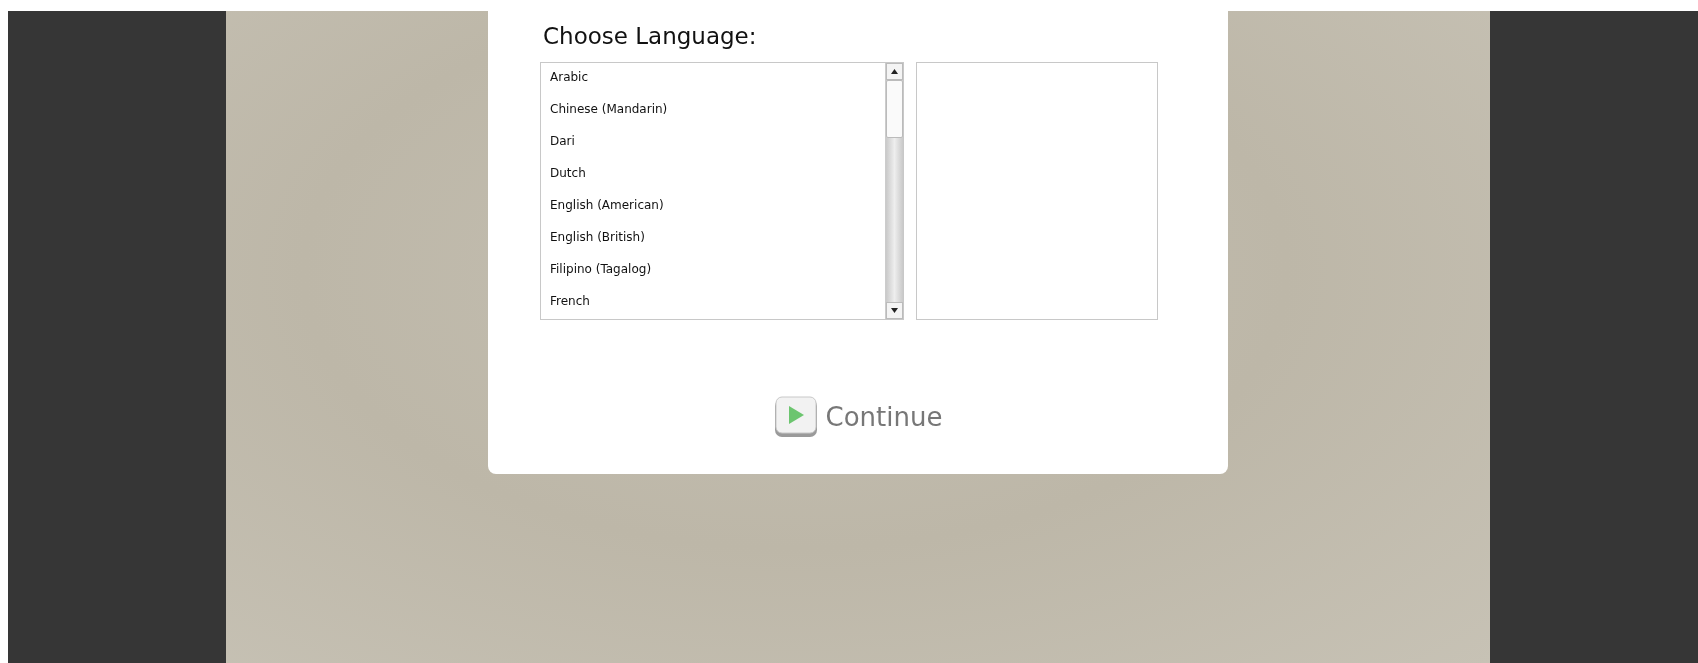  I want to click on language-item: Dari, so click(713, 143).